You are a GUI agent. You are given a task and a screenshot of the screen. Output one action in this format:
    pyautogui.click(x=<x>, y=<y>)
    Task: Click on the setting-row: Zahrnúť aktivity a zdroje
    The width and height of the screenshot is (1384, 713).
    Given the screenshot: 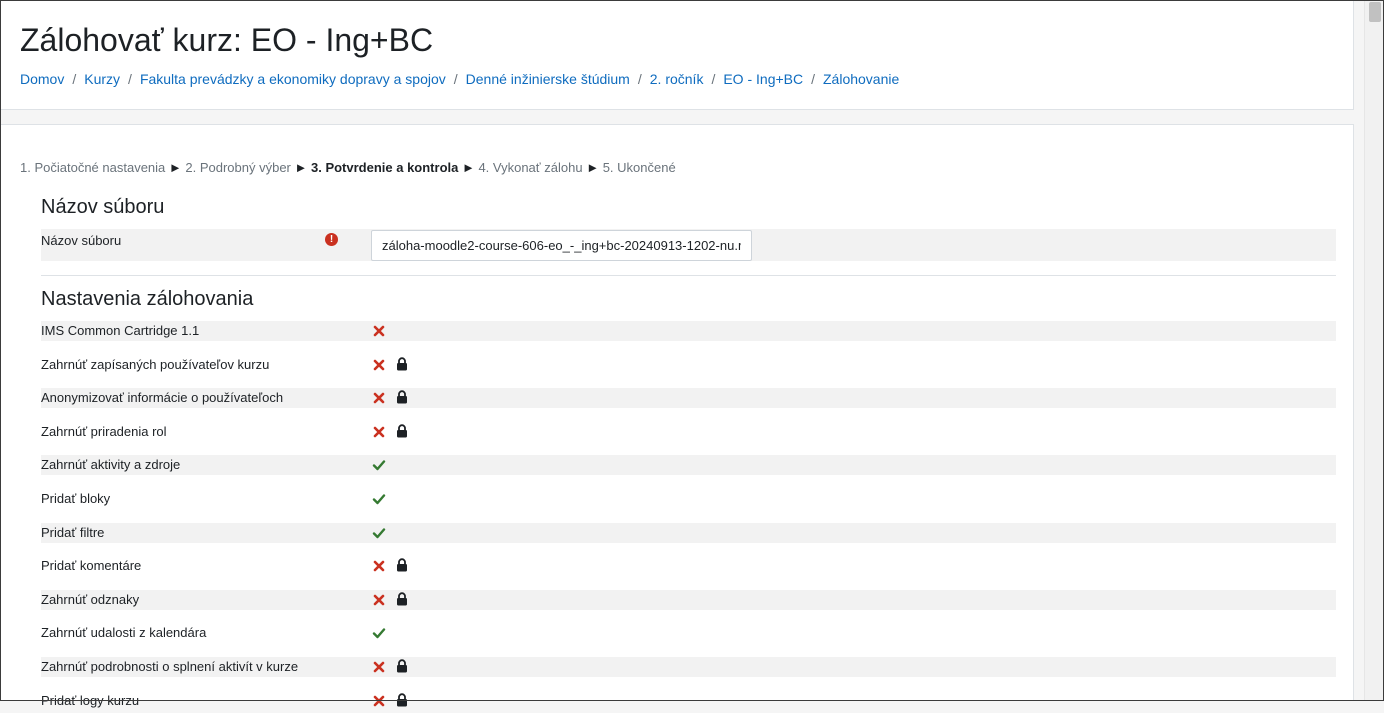 What is the action you would take?
    pyautogui.click(x=688, y=465)
    